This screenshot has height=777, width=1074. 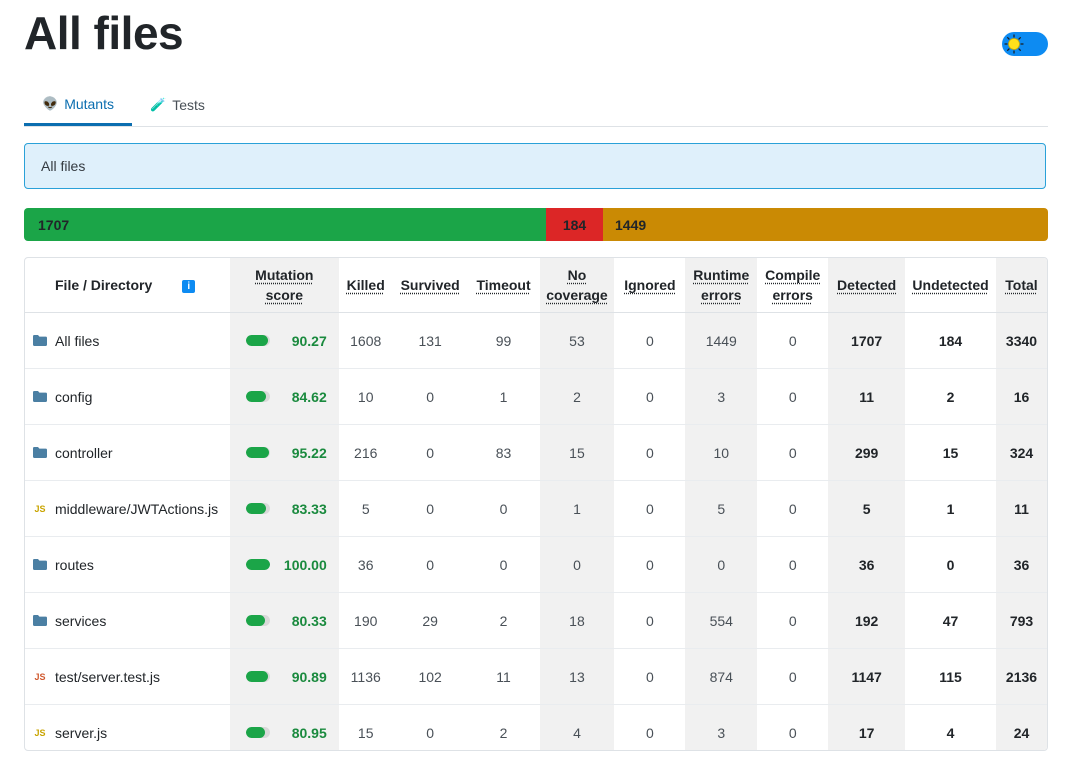 I want to click on killed-cell: 15, so click(x=365, y=732).